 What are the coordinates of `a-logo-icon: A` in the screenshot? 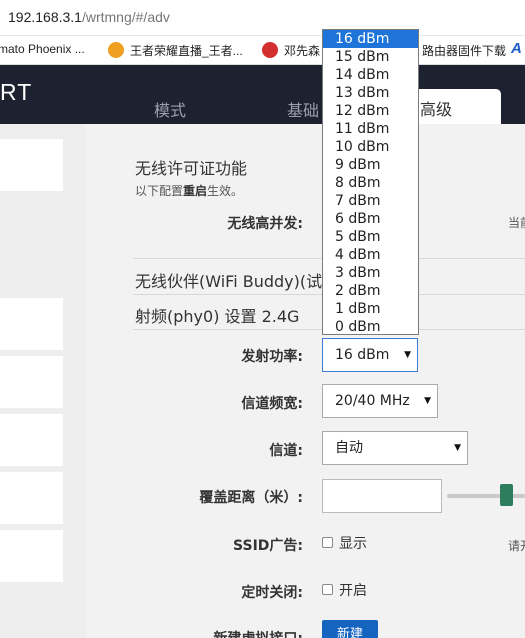 It's located at (516, 48).